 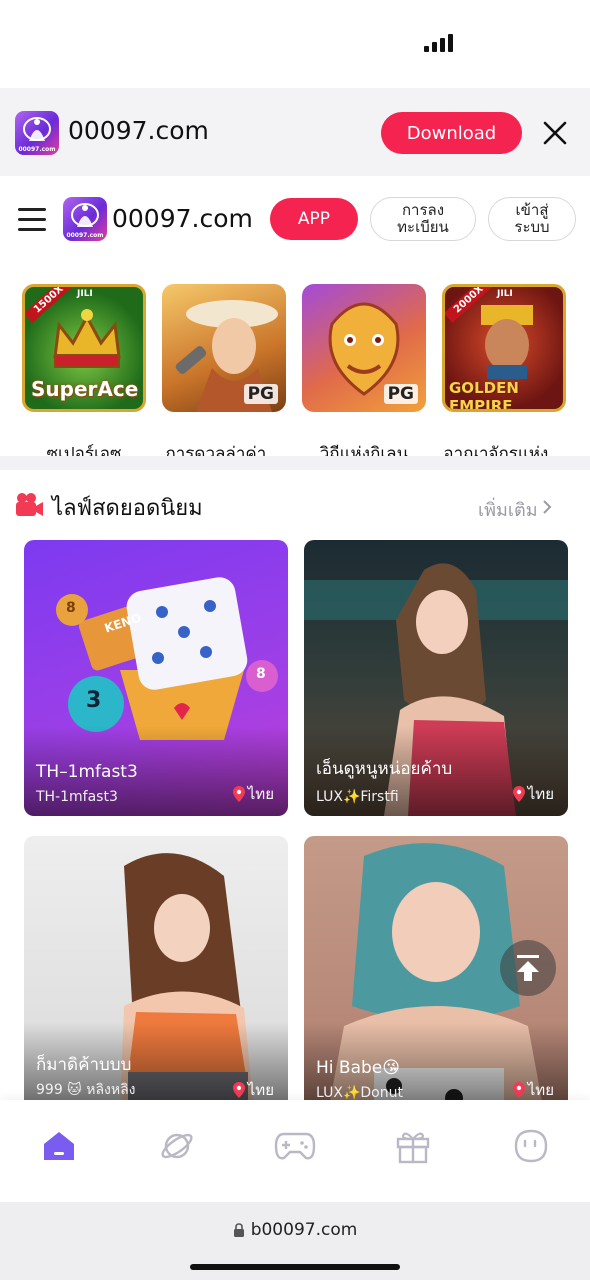 What do you see at coordinates (29, 507) in the screenshot?
I see `video-camera-icon` at bounding box center [29, 507].